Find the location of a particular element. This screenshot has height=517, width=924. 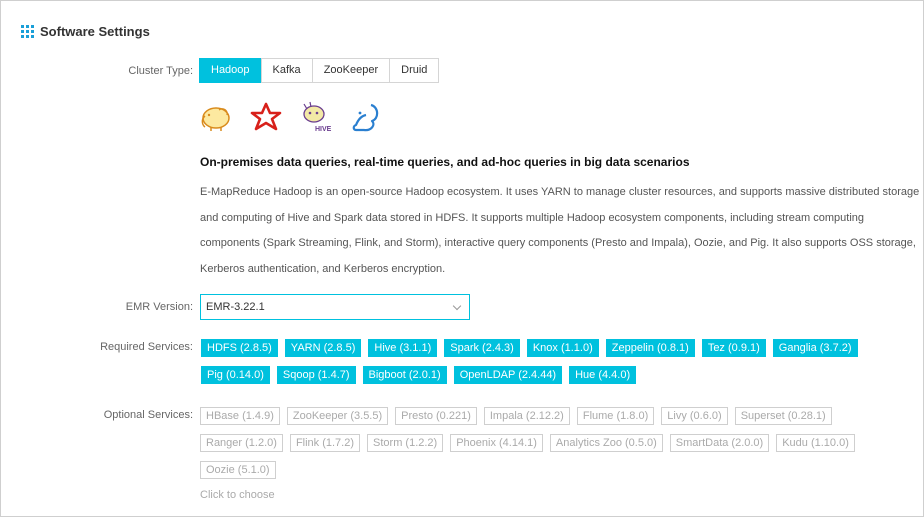

cluster-type-tabs: Hadoop Kafka ZooKeeper Druid is located at coordinates (319, 70).